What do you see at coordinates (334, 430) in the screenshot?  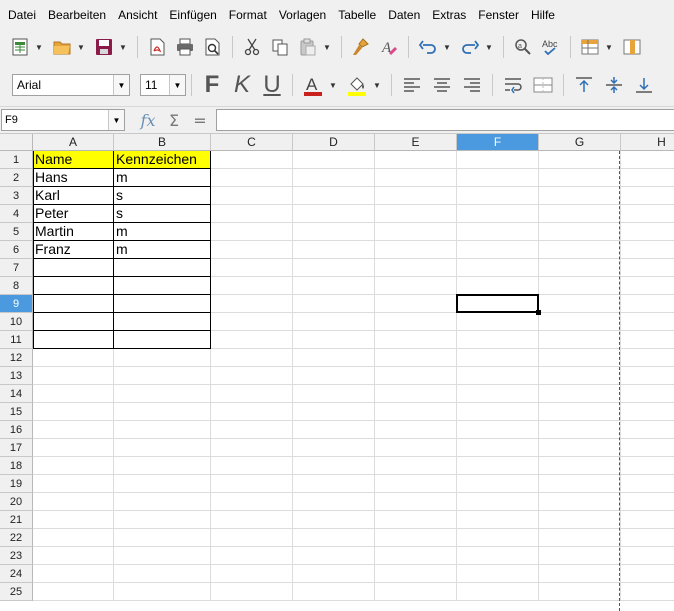 I see `cell-d16` at bounding box center [334, 430].